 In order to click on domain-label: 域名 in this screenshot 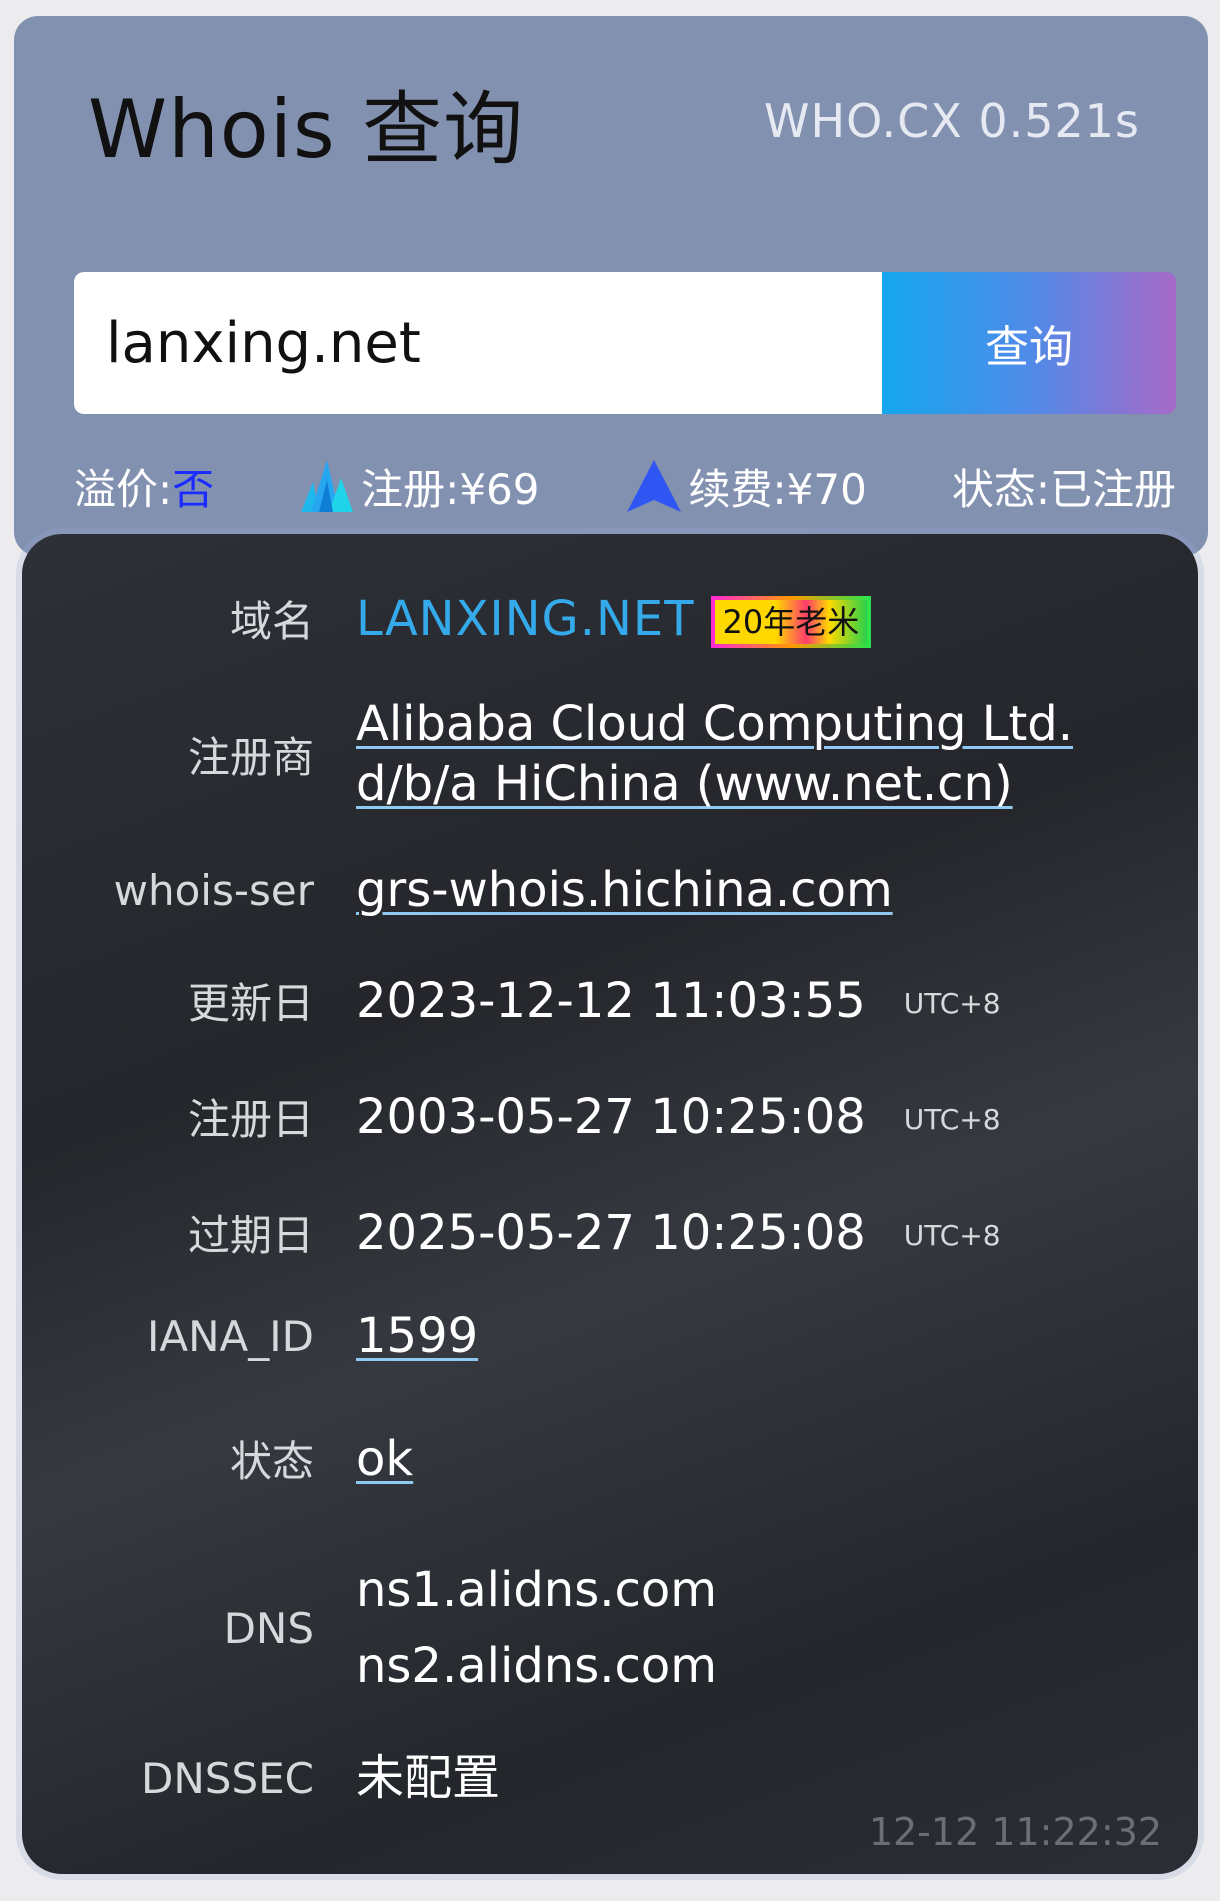, I will do `click(271, 621)`.